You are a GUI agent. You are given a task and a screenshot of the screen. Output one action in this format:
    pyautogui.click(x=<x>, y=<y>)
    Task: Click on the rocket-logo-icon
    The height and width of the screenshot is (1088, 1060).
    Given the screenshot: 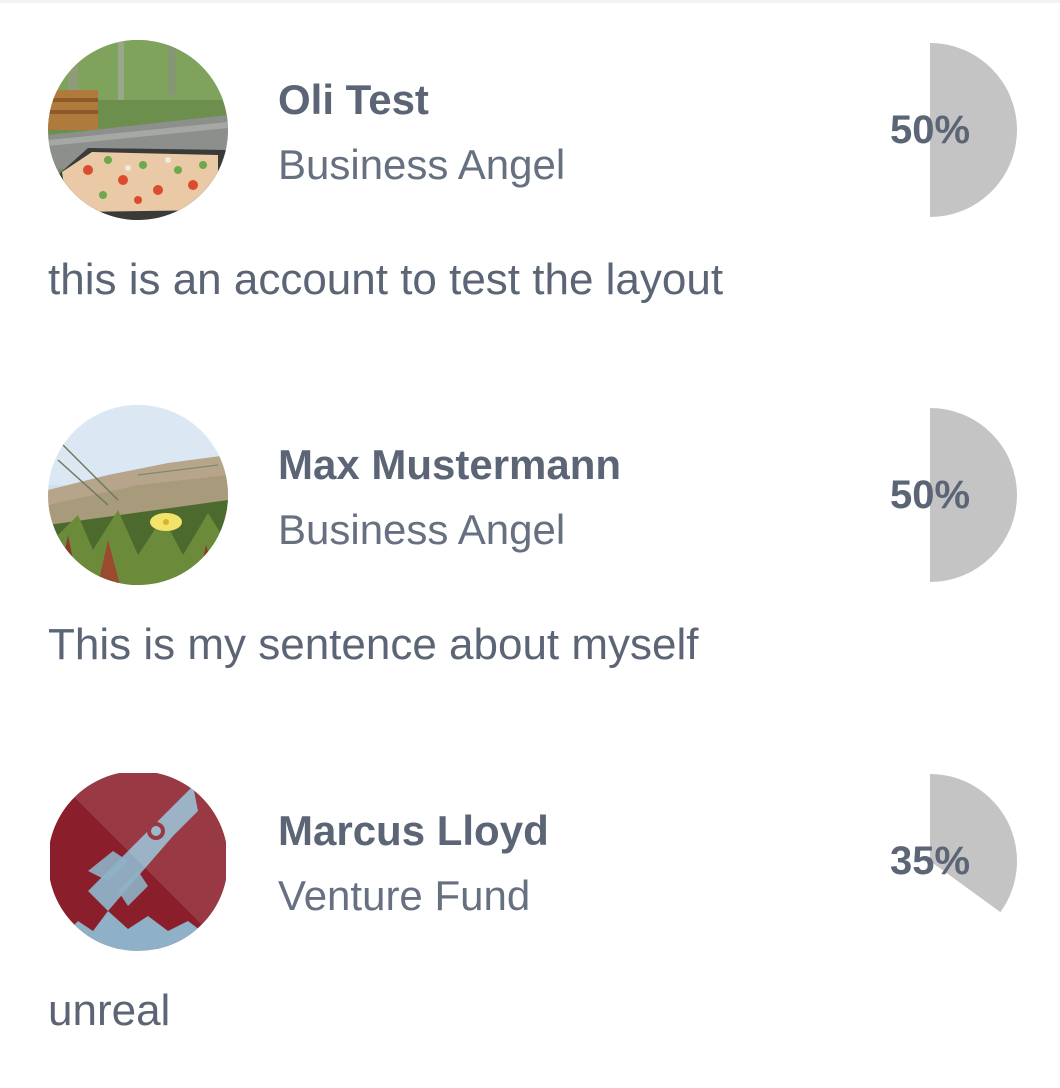 What is the action you would take?
    pyautogui.click(x=138, y=861)
    